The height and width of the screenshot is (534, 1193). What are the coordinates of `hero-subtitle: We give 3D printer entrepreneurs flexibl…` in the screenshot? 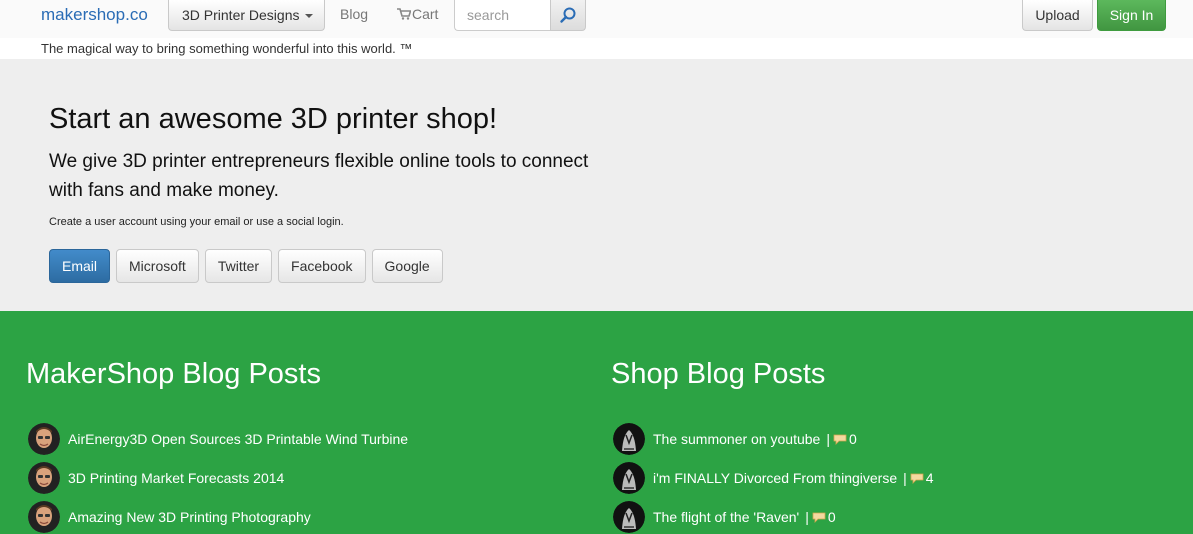 It's located at (319, 176).